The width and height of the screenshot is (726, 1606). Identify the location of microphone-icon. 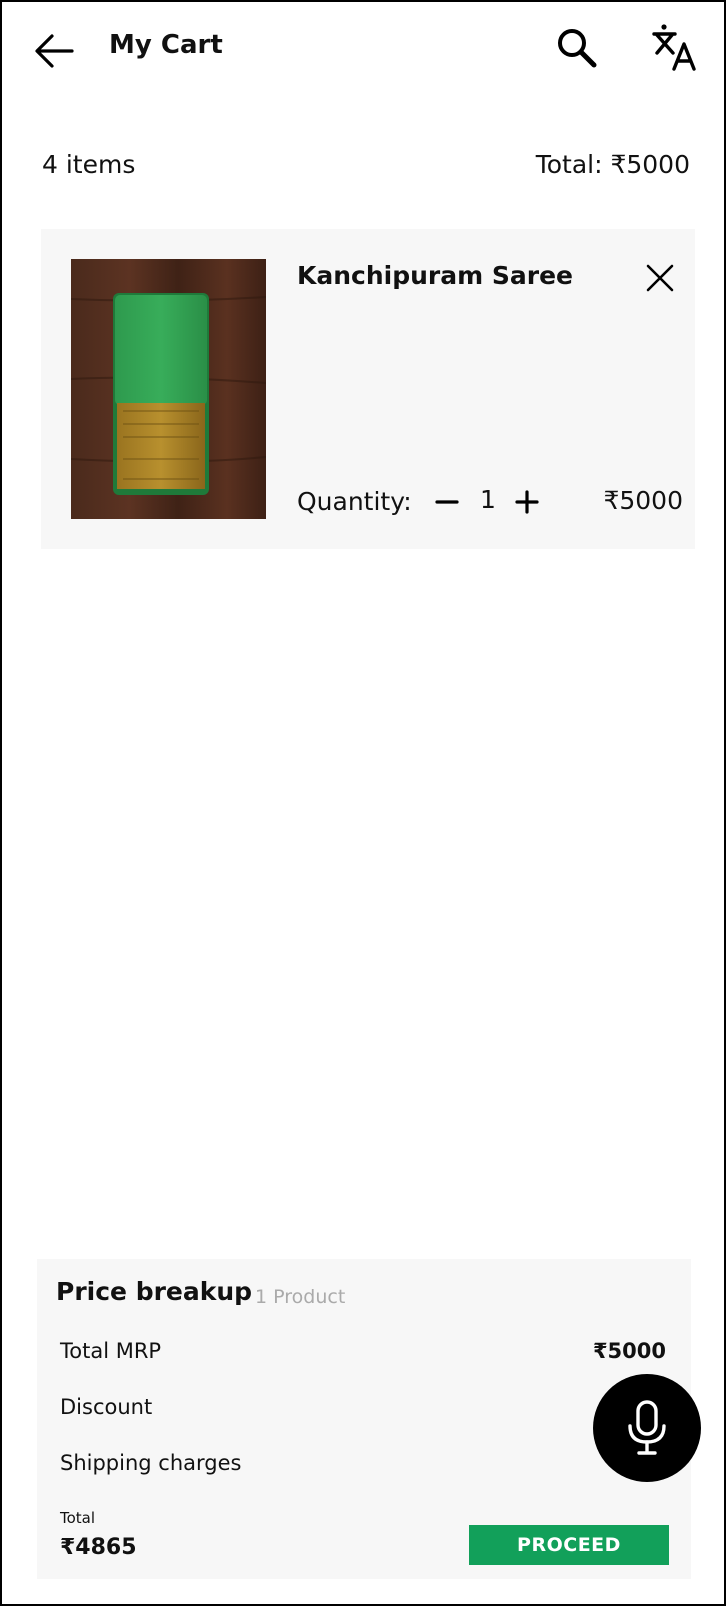
(647, 1427).